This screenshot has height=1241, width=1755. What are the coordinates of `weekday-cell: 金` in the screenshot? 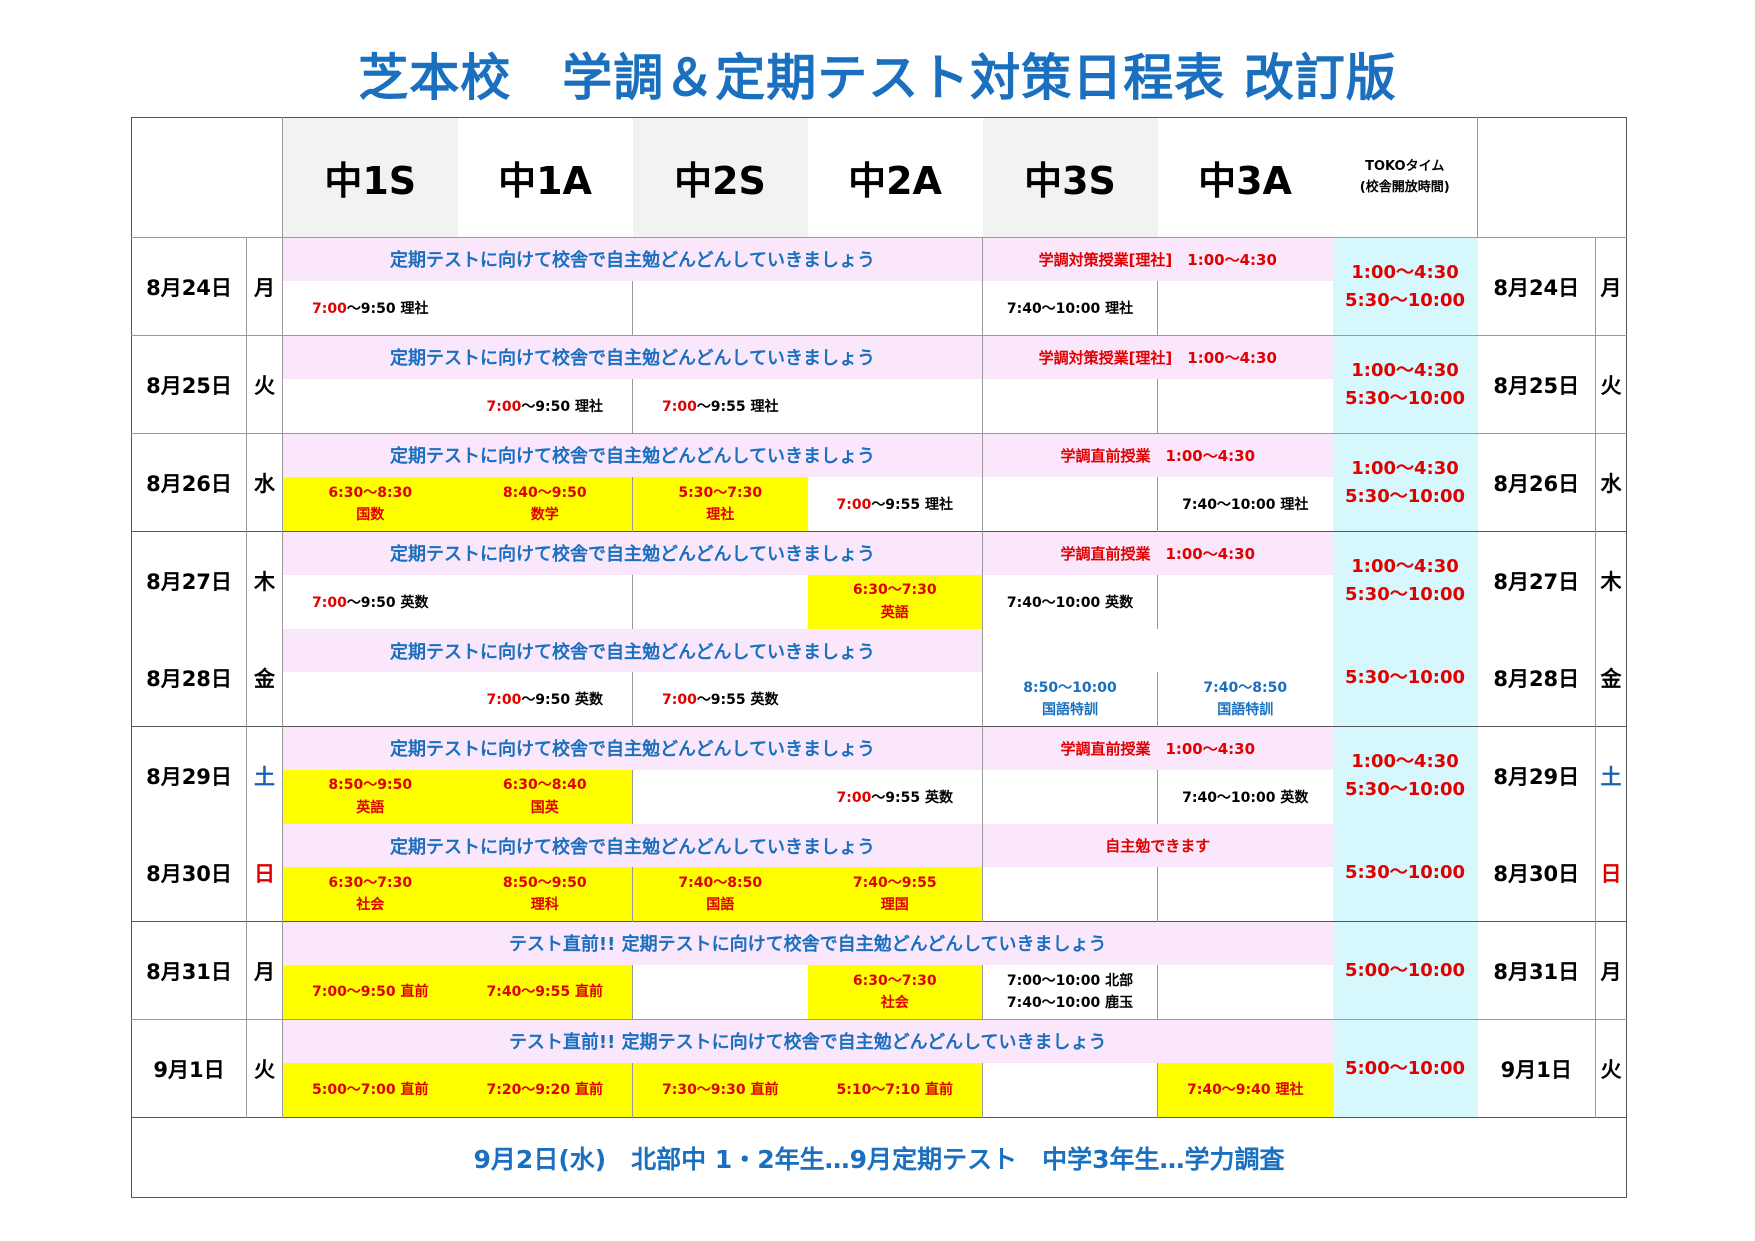 It's located at (264, 678).